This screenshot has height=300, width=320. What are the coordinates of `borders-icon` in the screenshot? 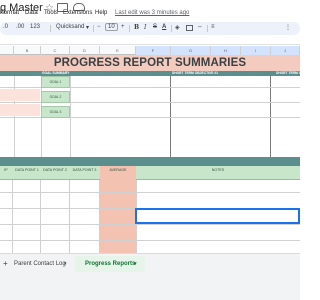 It's located at (189, 28).